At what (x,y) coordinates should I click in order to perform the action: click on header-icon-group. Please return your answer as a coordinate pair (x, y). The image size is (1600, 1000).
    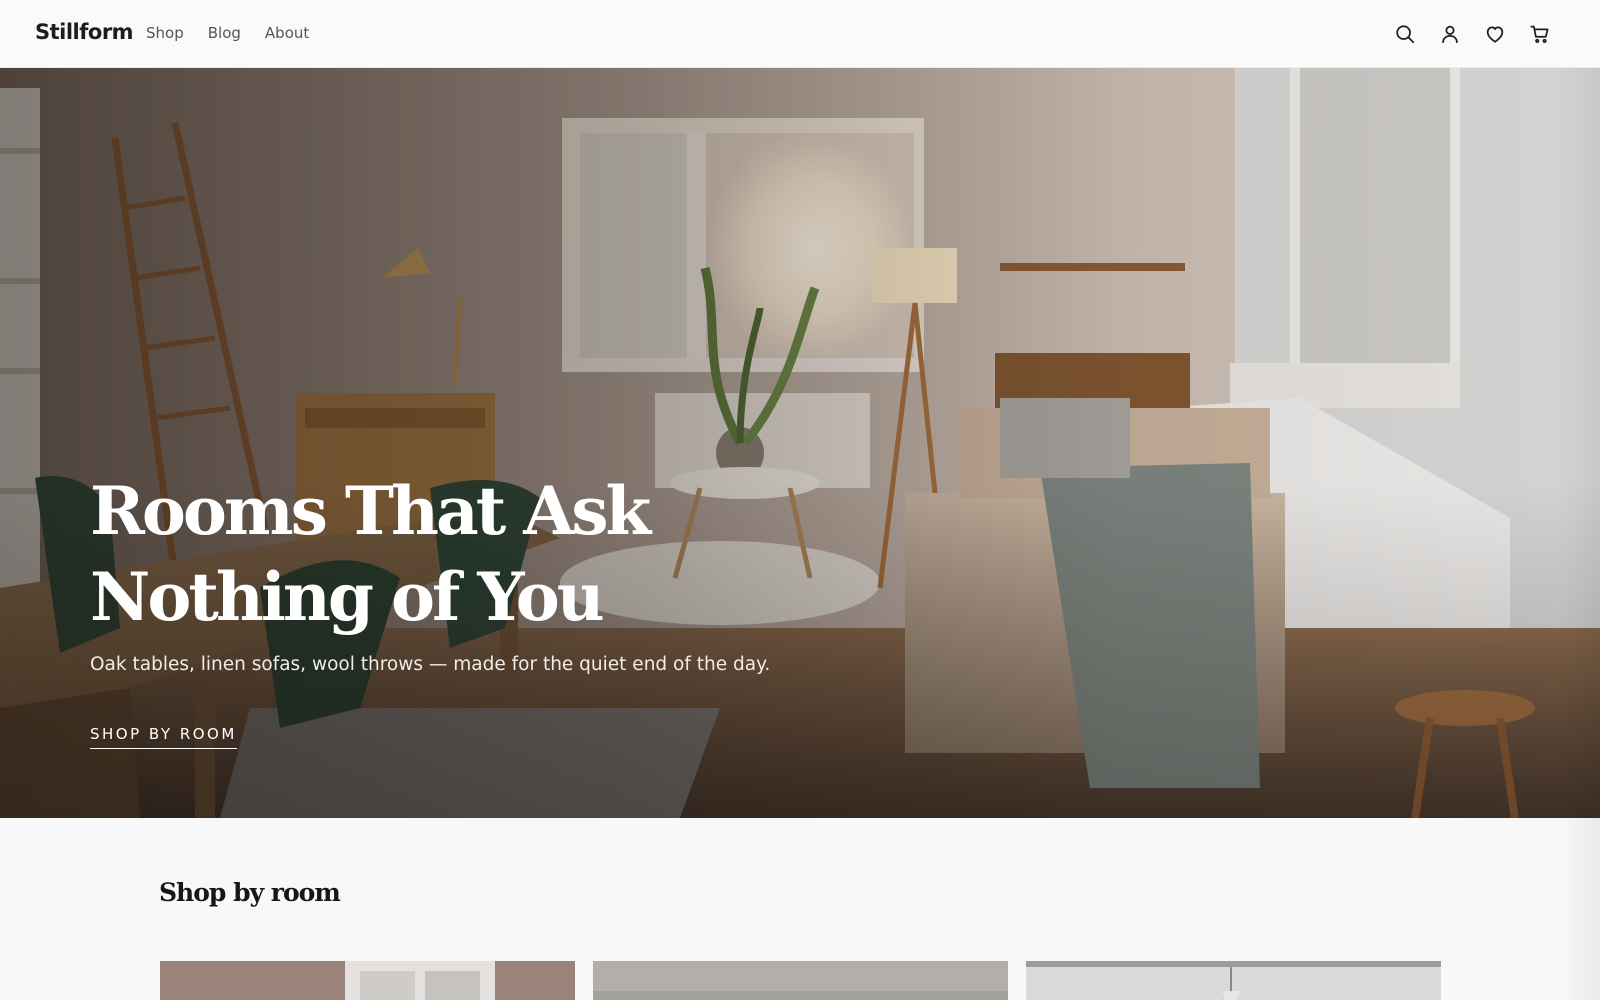
    Looking at the image, I should click on (1464, 34).